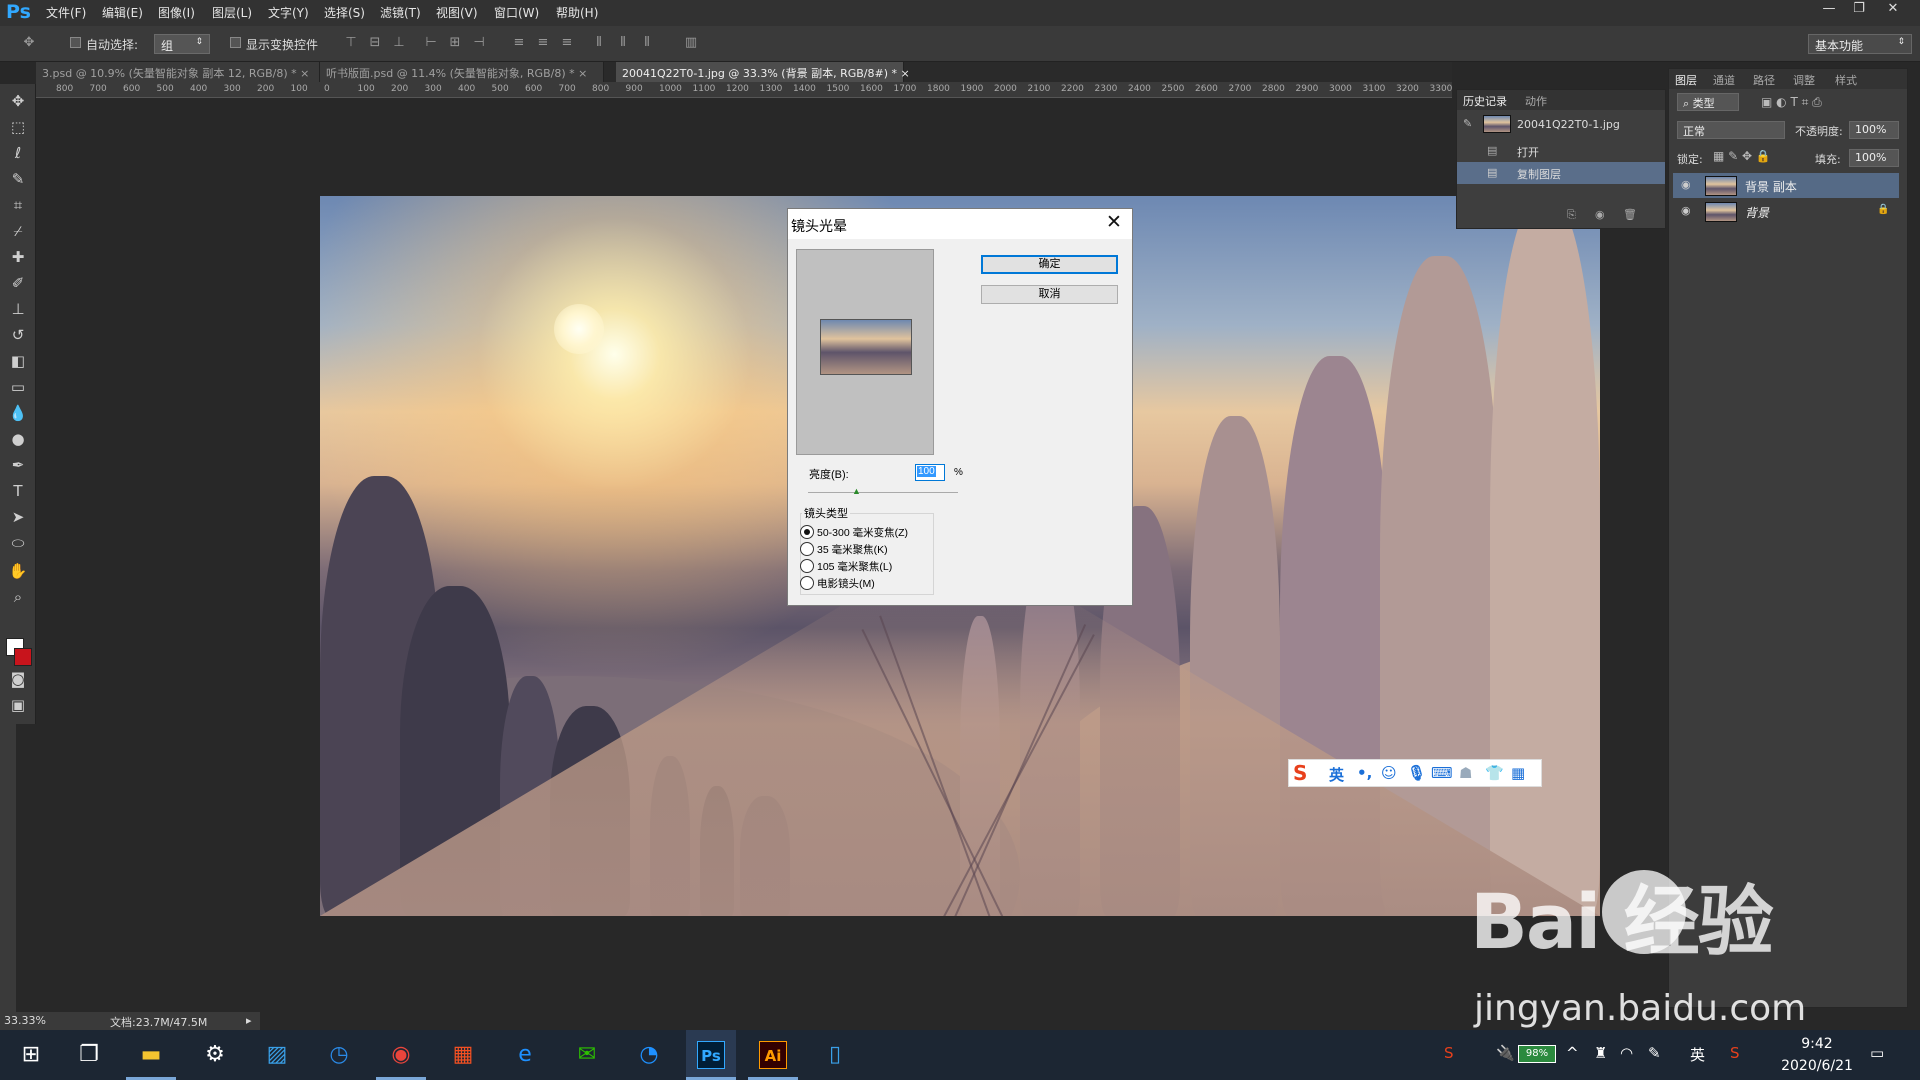 The height and width of the screenshot is (1080, 1920). I want to click on pen-tool-icon: ✒, so click(18, 465).